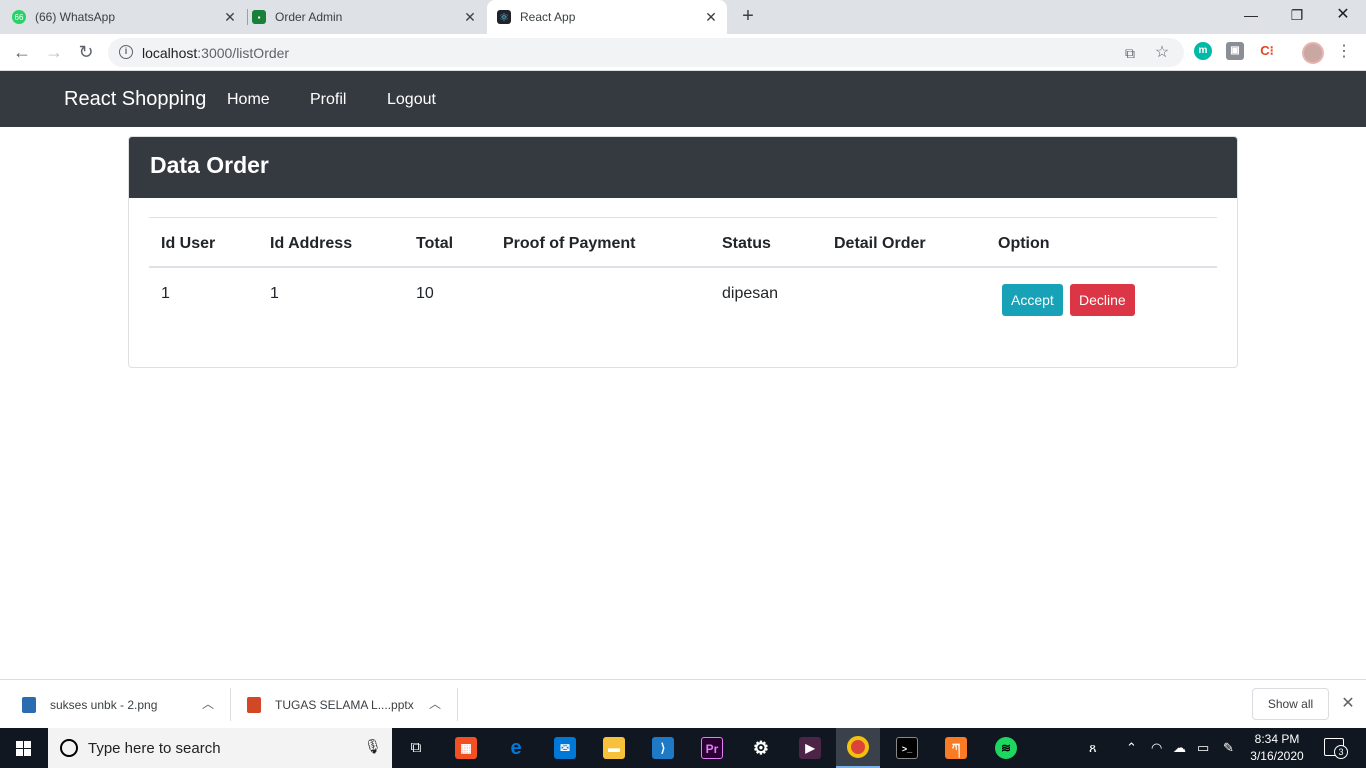 The image size is (1366, 768). What do you see at coordinates (1131, 748) in the screenshot?
I see `chevron-up-icon: ⌃` at bounding box center [1131, 748].